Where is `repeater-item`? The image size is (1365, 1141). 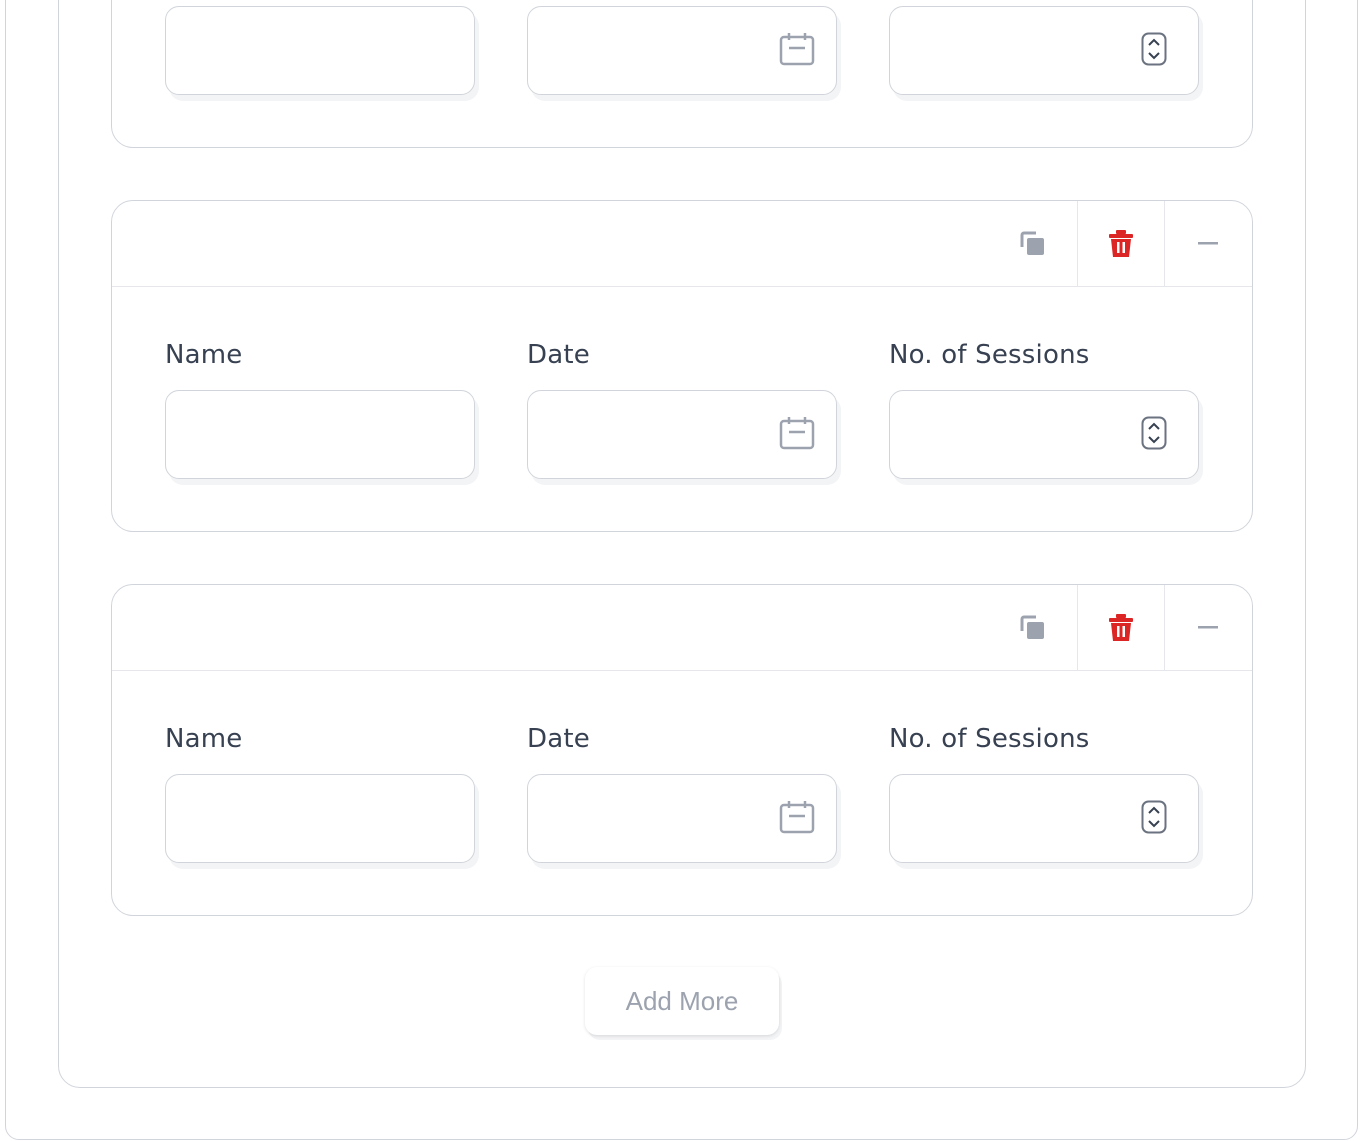 repeater-item is located at coordinates (682, 74).